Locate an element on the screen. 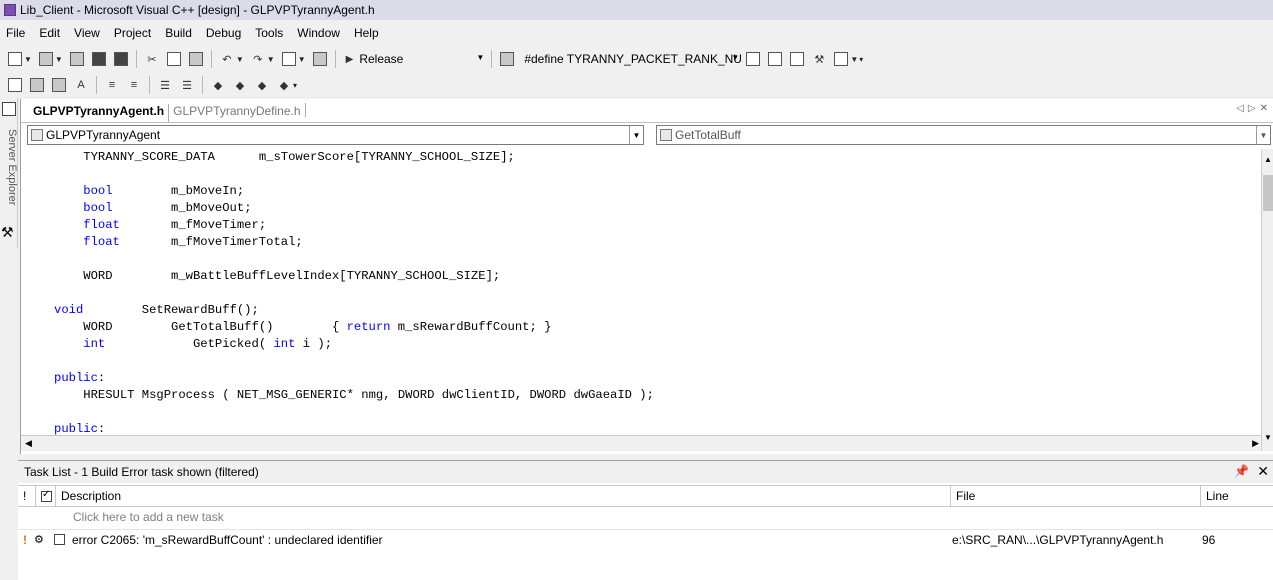 The image size is (1273, 580). keyword-token: float is located at coordinates (101, 225).